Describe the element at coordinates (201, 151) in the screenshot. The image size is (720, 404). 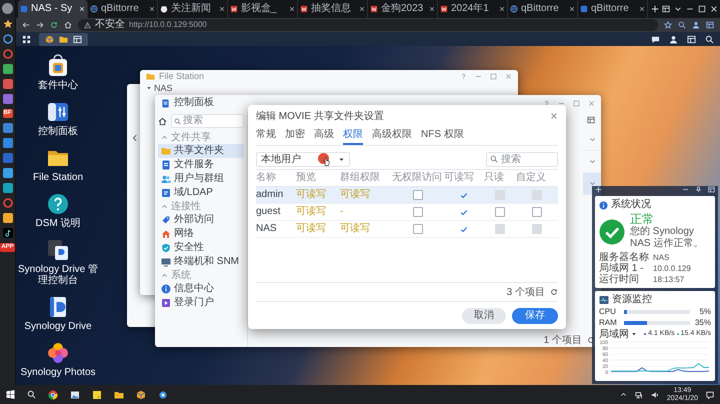
I see `sidebar-item: 共享文件夹` at that location.